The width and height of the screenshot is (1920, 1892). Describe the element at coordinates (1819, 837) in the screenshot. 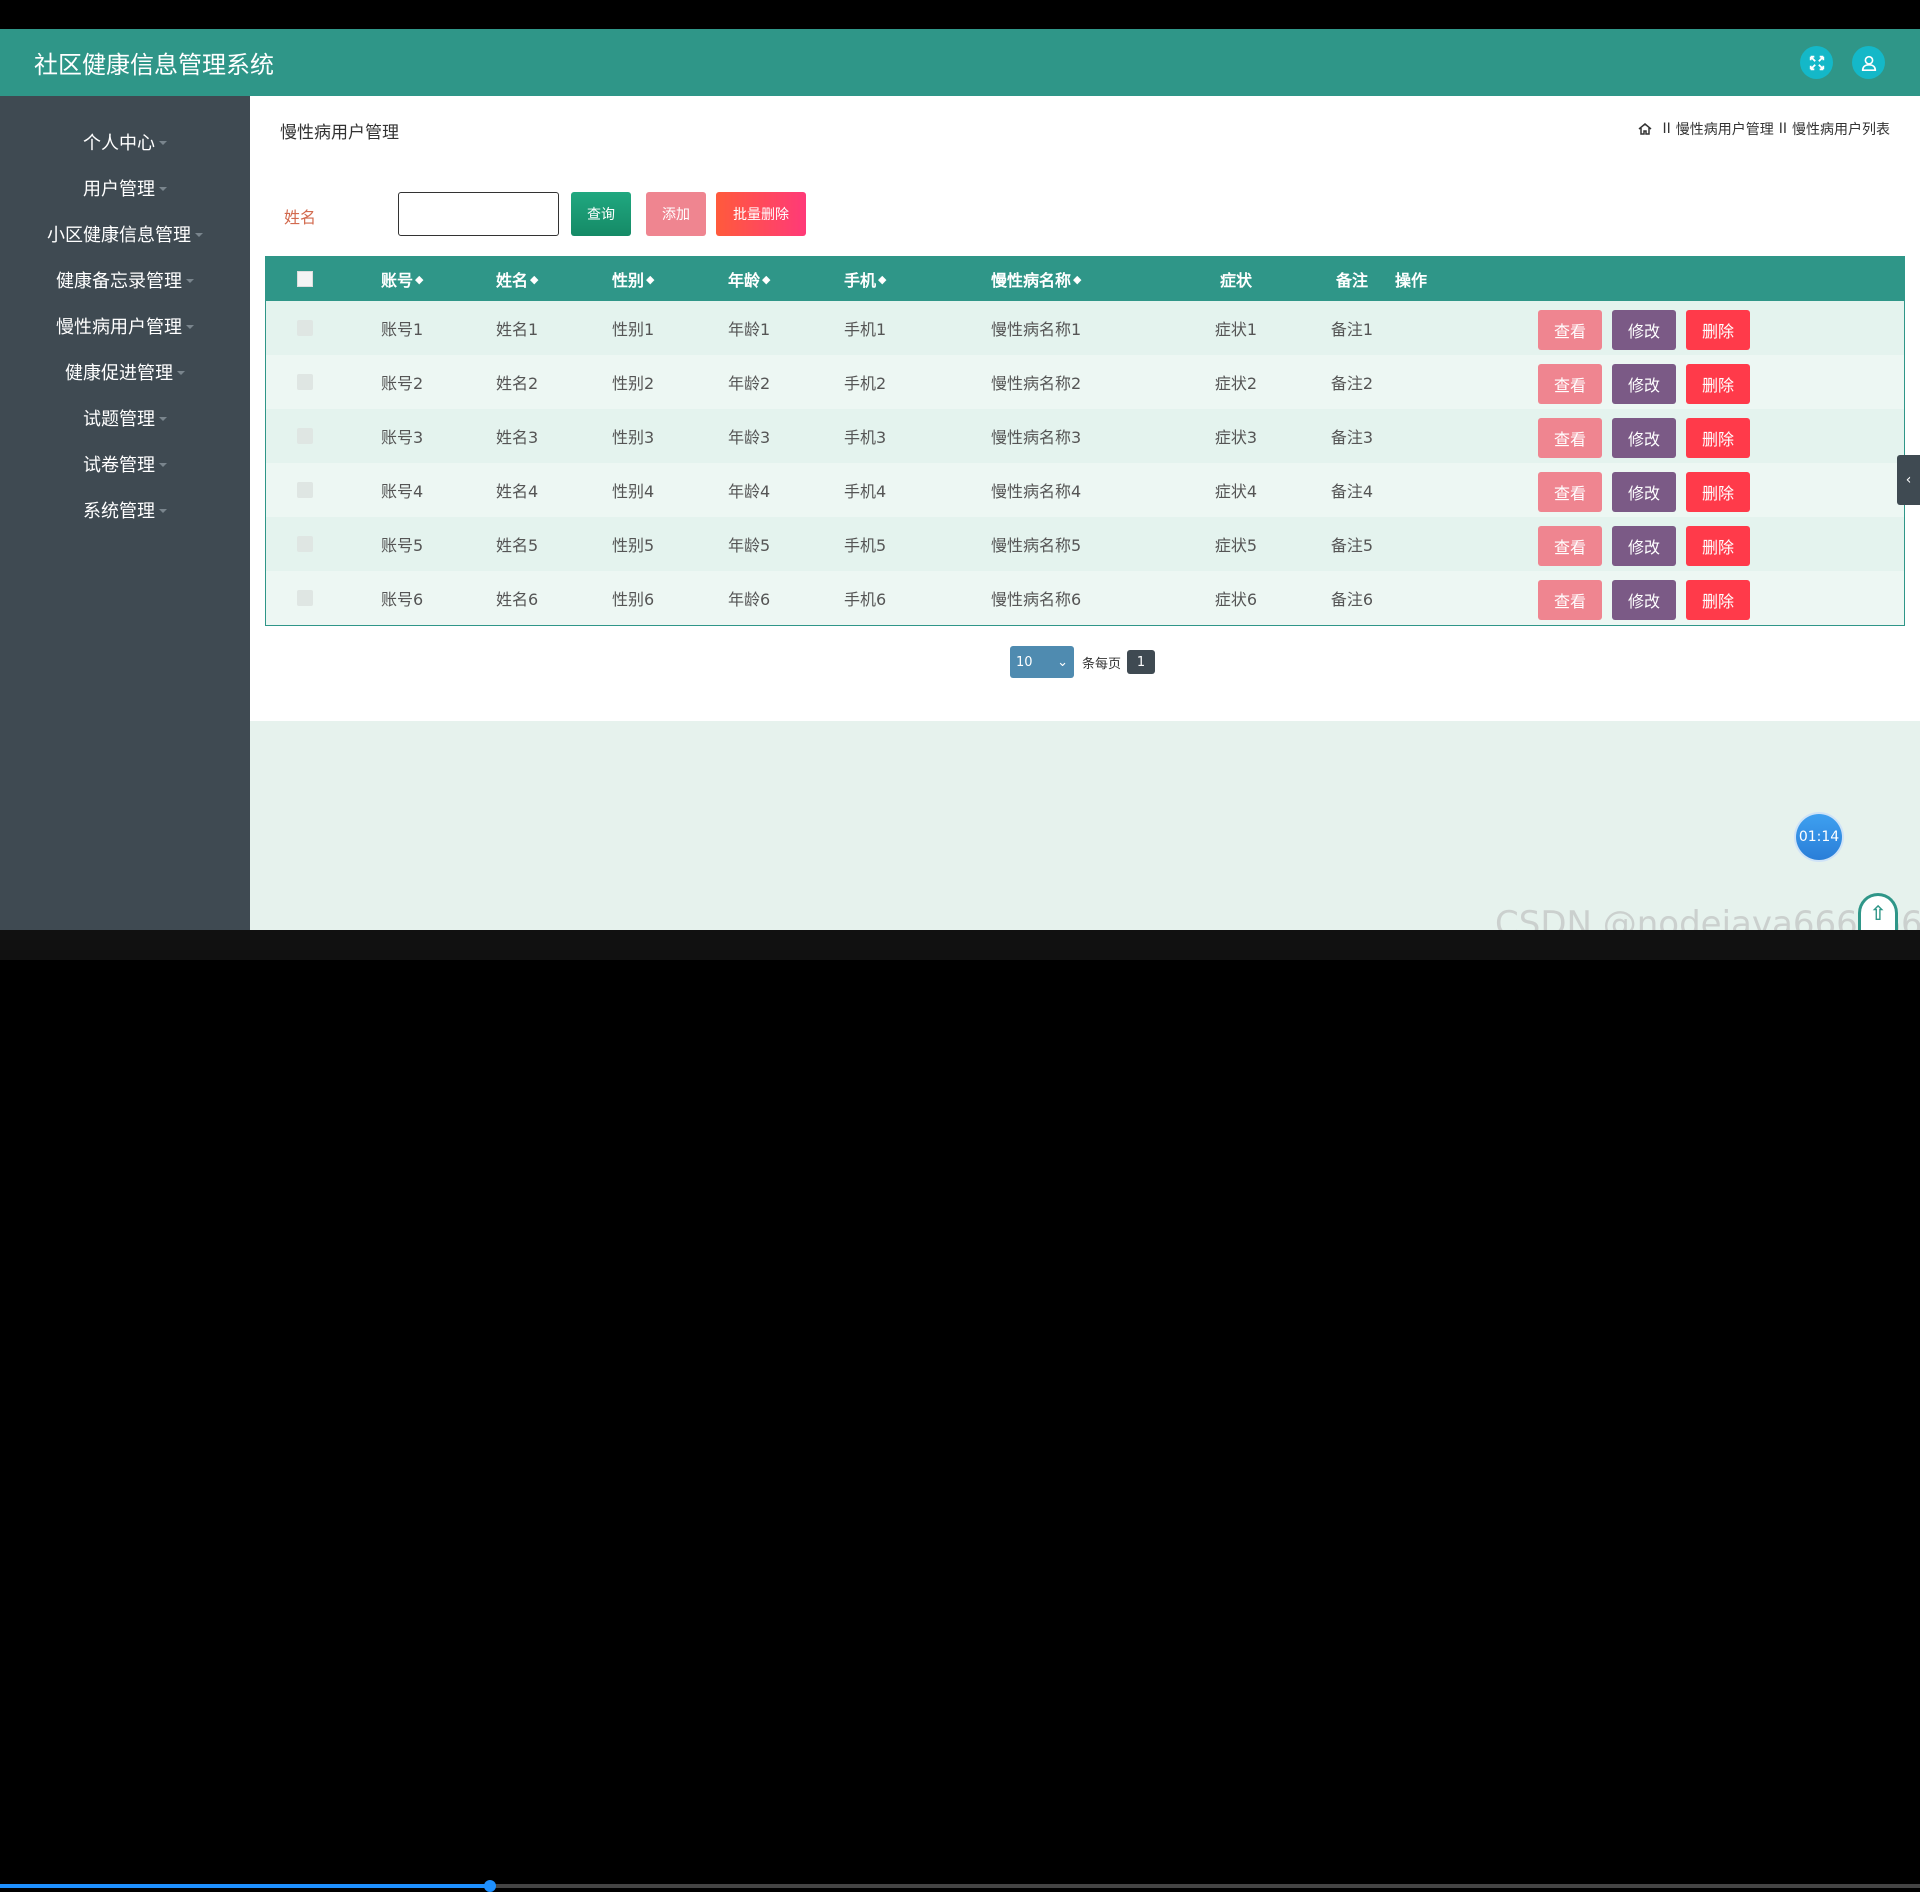

I see `timer-badge: 01:14` at that location.